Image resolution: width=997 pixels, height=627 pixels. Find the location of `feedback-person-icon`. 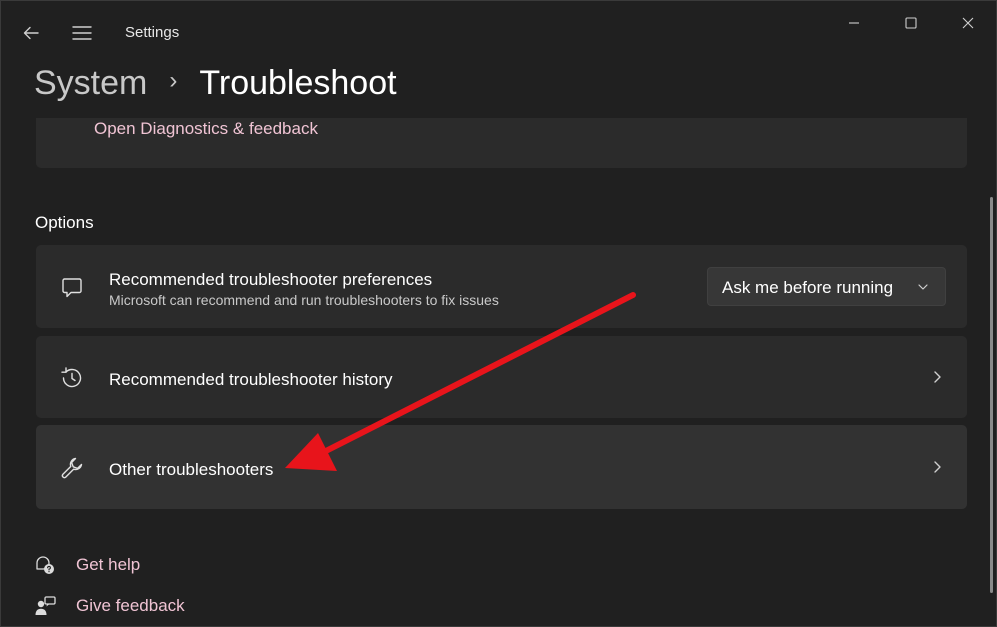

feedback-person-icon is located at coordinates (45, 606).